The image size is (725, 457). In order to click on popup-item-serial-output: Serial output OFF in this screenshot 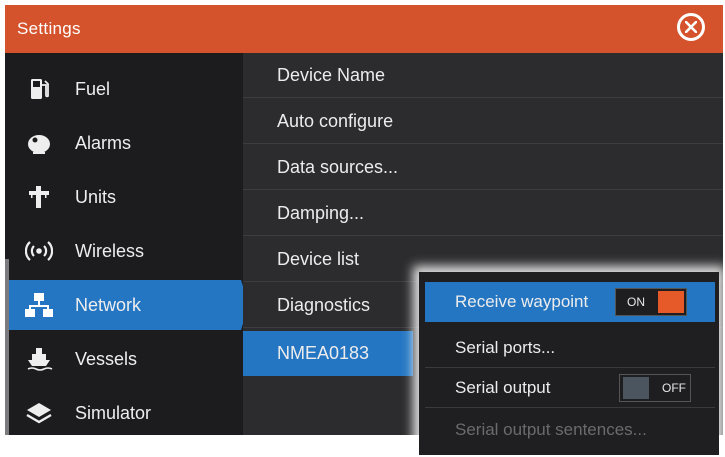, I will do `click(570, 388)`.